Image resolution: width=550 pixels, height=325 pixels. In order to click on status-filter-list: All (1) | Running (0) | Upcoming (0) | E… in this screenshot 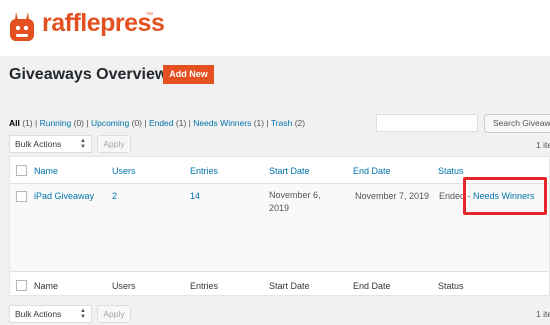, I will do `click(157, 123)`.